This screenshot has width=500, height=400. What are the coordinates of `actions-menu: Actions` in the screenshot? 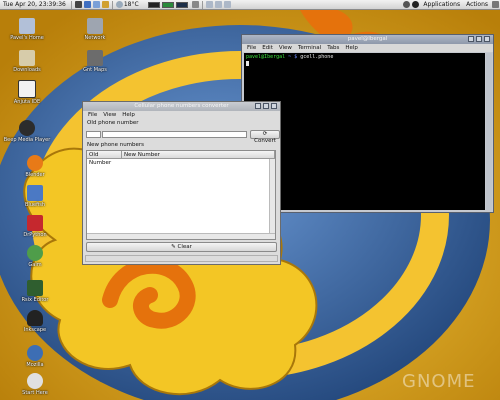 It's located at (477, 4).